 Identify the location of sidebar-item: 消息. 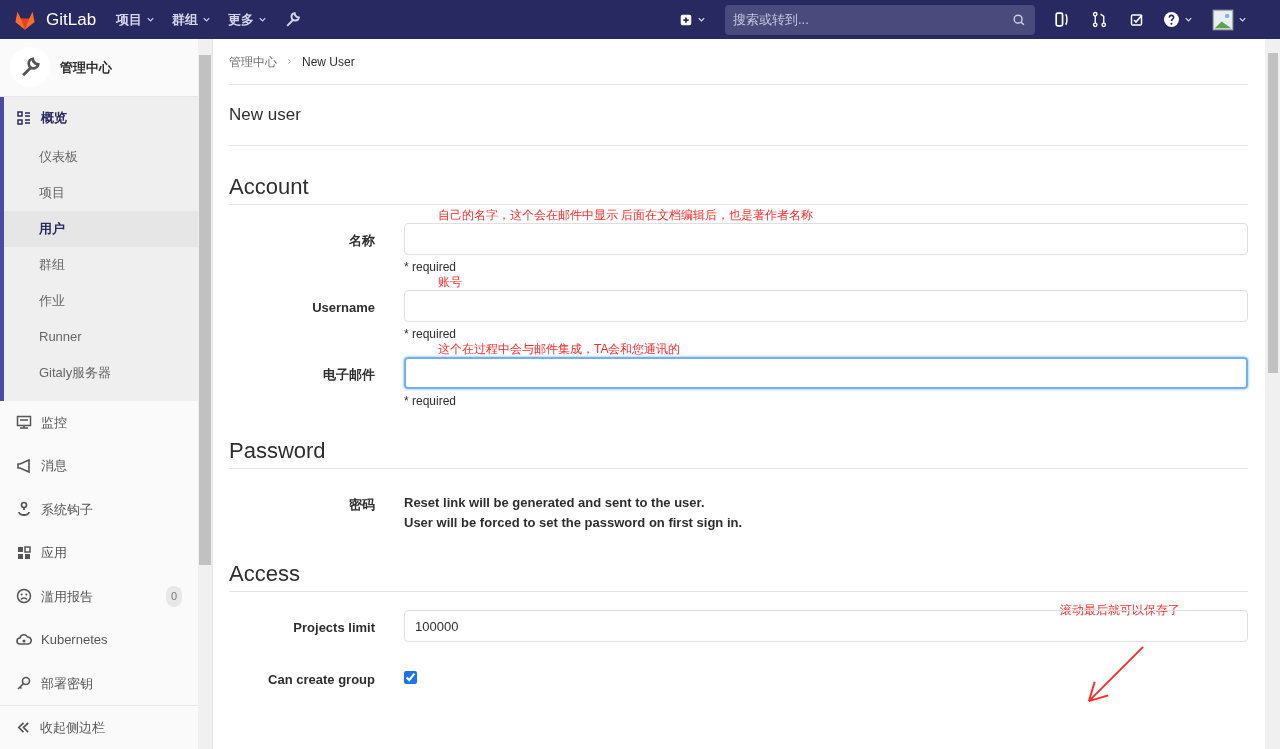
(101, 466).